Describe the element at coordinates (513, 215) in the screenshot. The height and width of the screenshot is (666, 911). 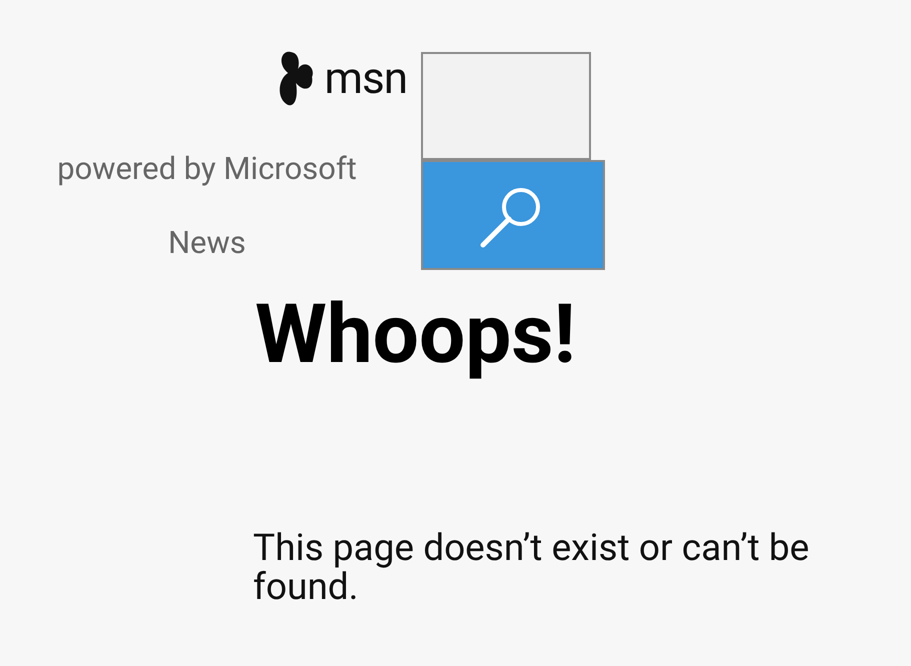
I see `search-button` at that location.